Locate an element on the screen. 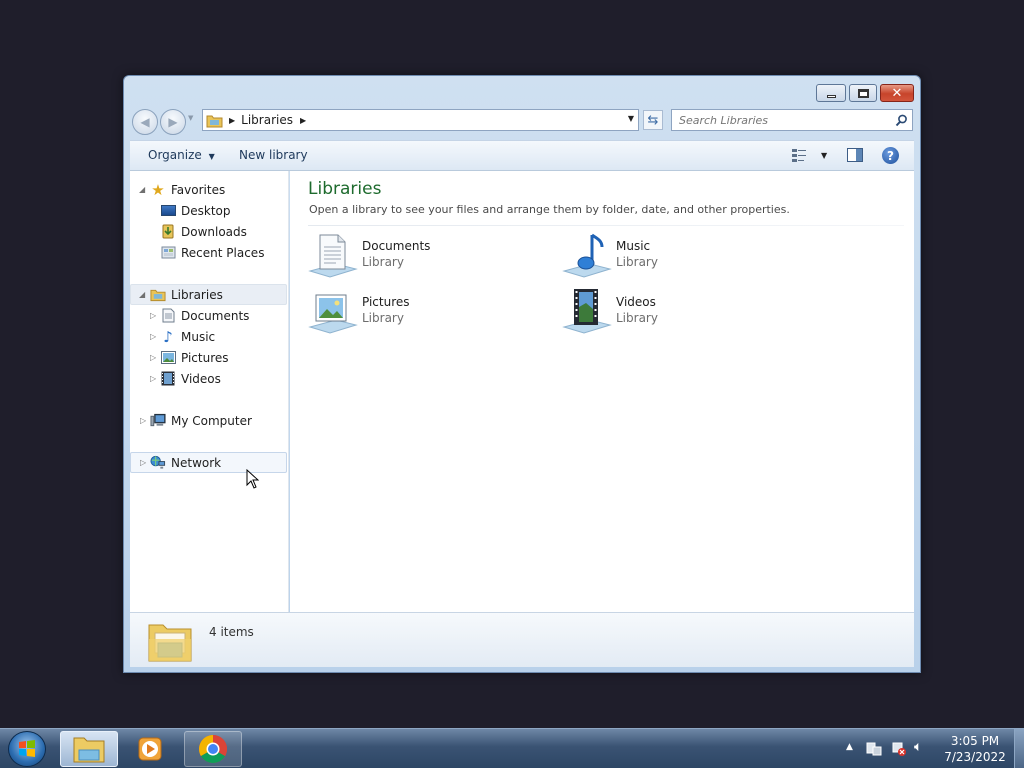 The width and height of the screenshot is (1024, 768). clock: 3:05 PM 7/23/2022 is located at coordinates (975, 749).